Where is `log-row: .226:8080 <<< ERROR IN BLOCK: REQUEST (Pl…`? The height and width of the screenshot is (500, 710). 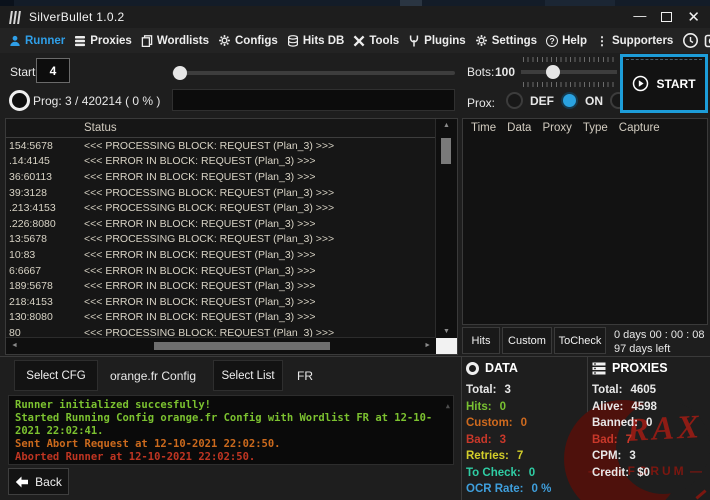 log-row: .226:8080 <<< ERROR IN BLOCK: REQUEST (Pl… is located at coordinates (221, 224).